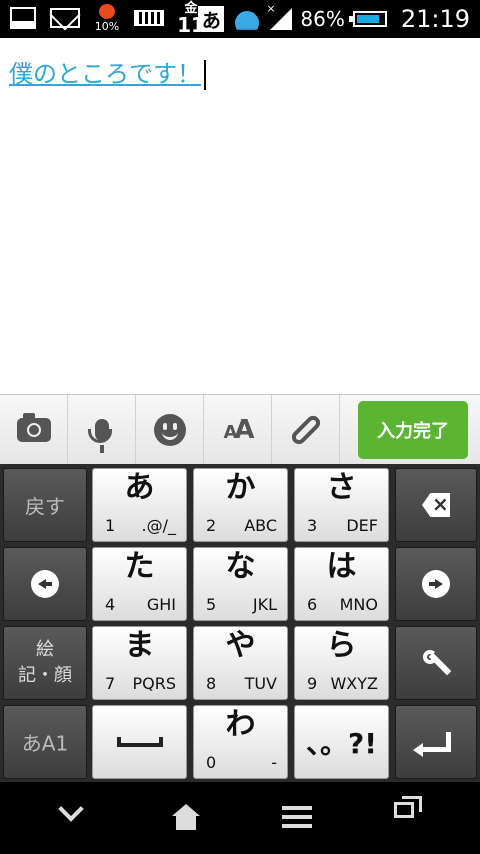  I want to click on kana-key-chars: WXYZ, so click(354, 683).